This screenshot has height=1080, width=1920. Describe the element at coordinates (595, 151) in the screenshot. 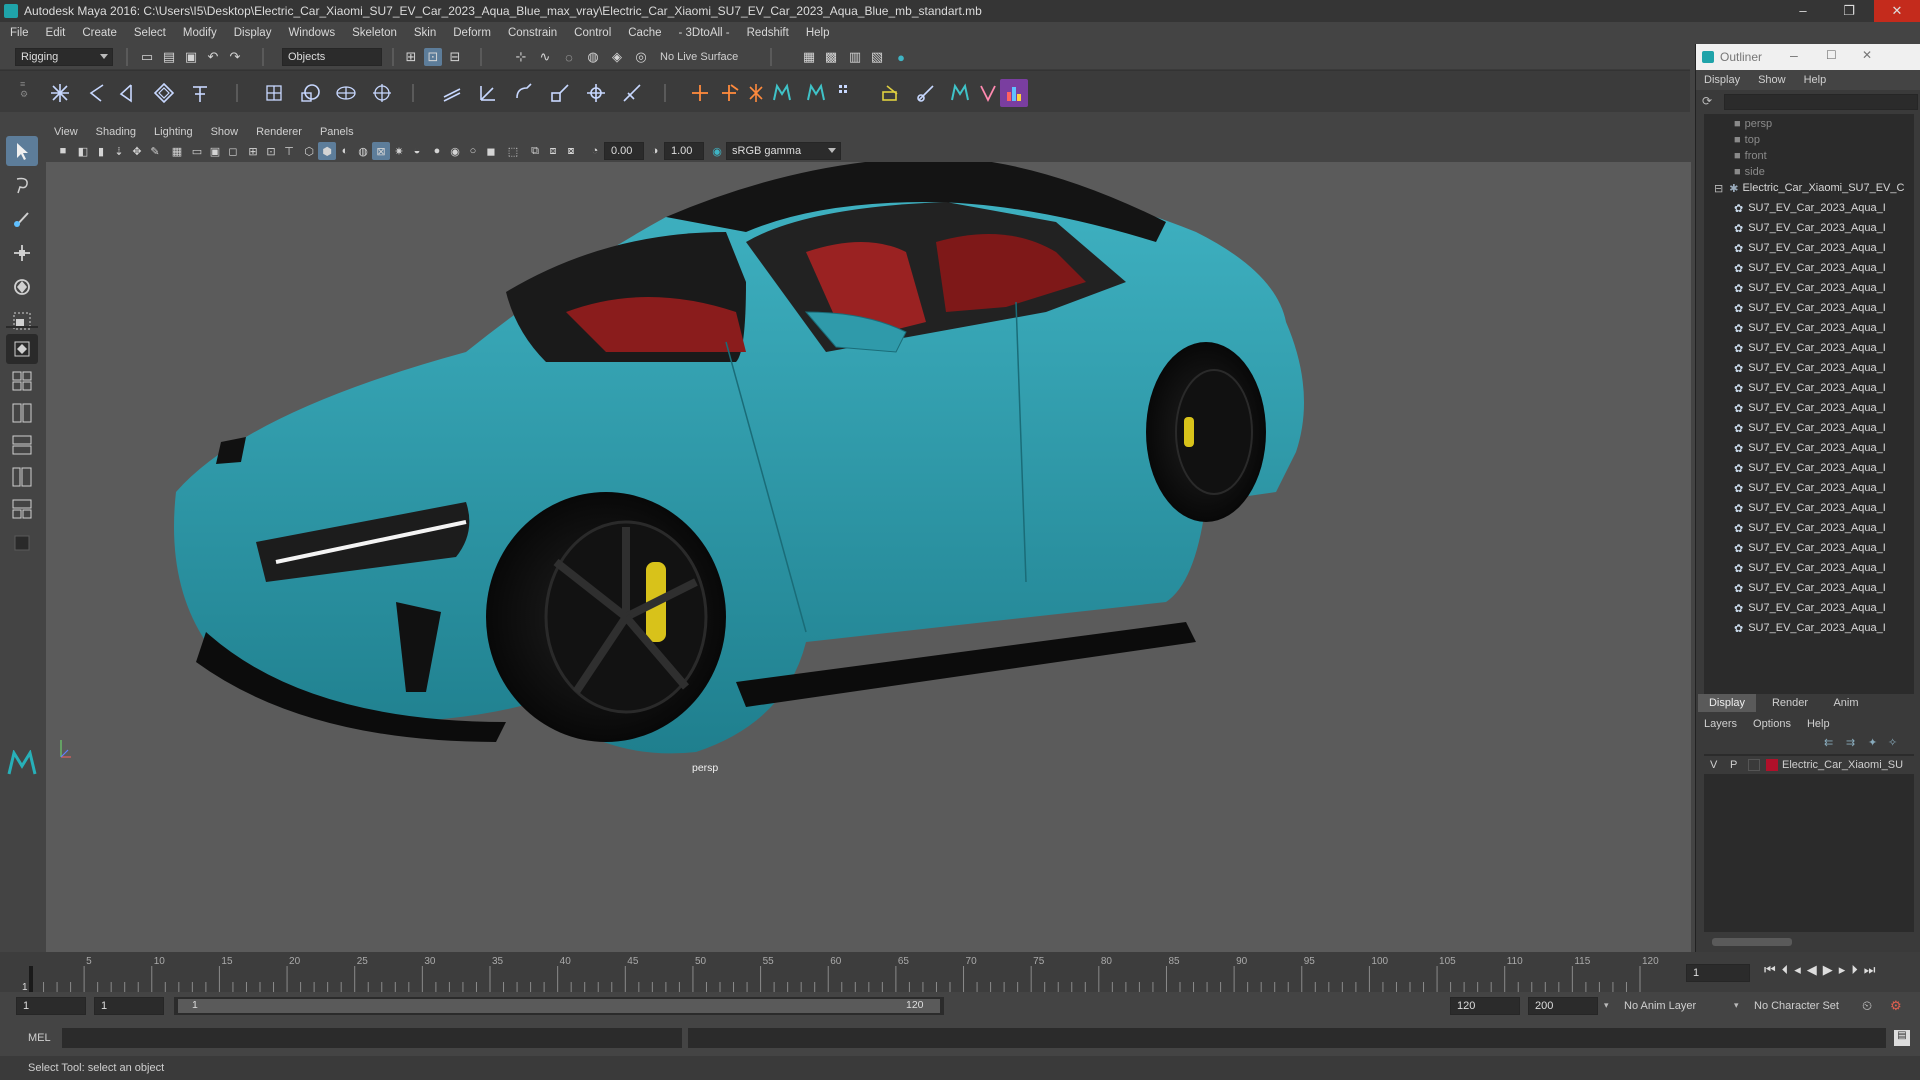

I see `exposure-icon: ◔` at that location.